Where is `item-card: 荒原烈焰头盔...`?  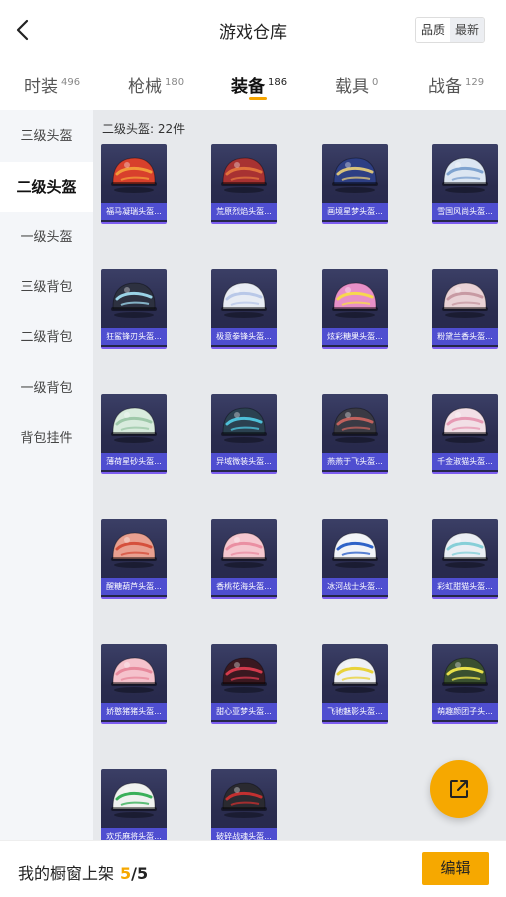
item-card: 荒原烈焰头盔... is located at coordinates (244, 184).